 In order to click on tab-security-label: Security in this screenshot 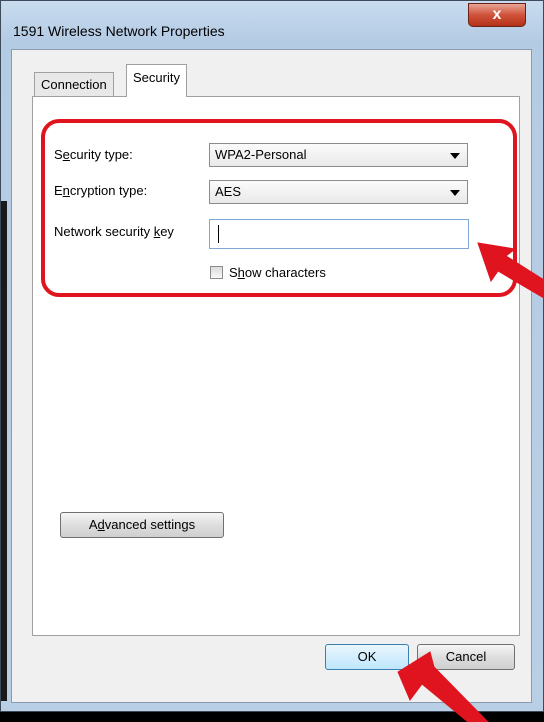, I will do `click(156, 77)`.